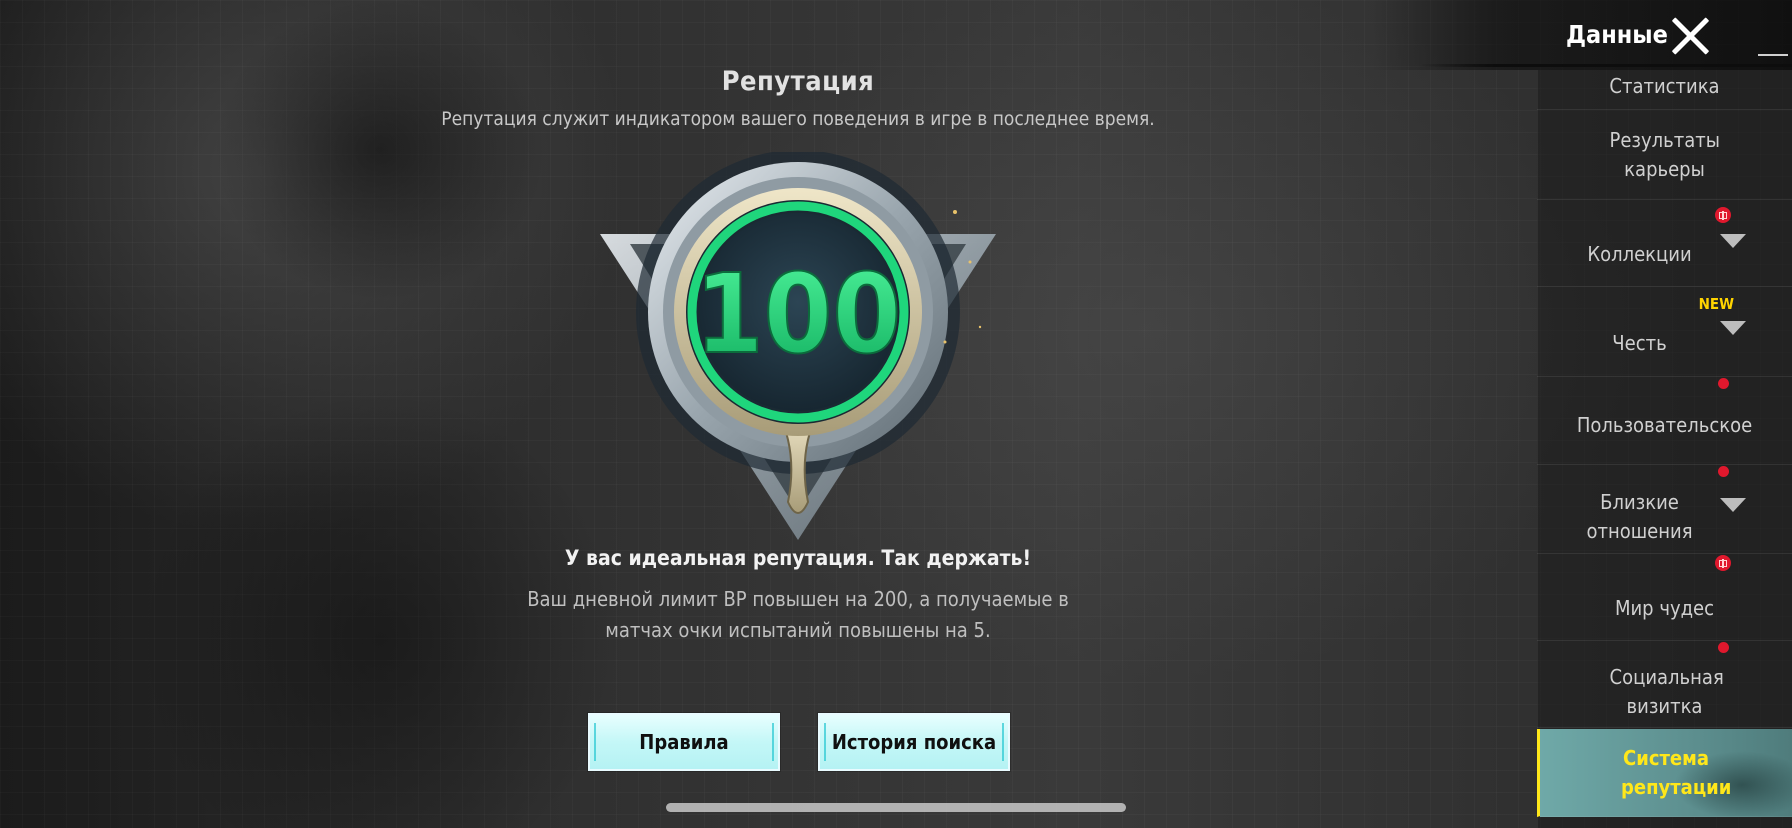 Image resolution: width=1792 pixels, height=828 pixels. What do you see at coordinates (798, 314) in the screenshot?
I see `reputation-score: 100` at bounding box center [798, 314].